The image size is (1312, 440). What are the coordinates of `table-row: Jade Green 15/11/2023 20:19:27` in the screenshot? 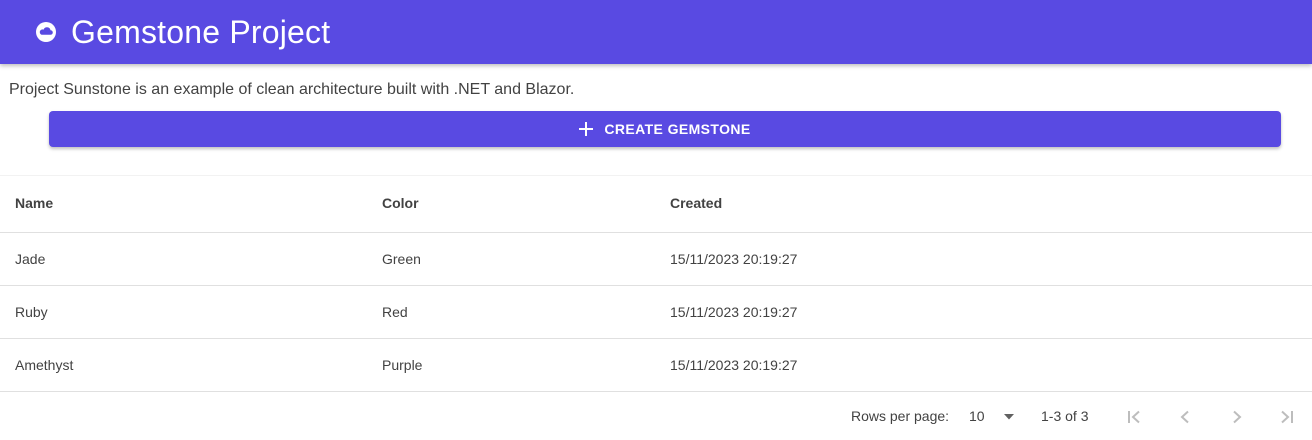 It's located at (656, 259).